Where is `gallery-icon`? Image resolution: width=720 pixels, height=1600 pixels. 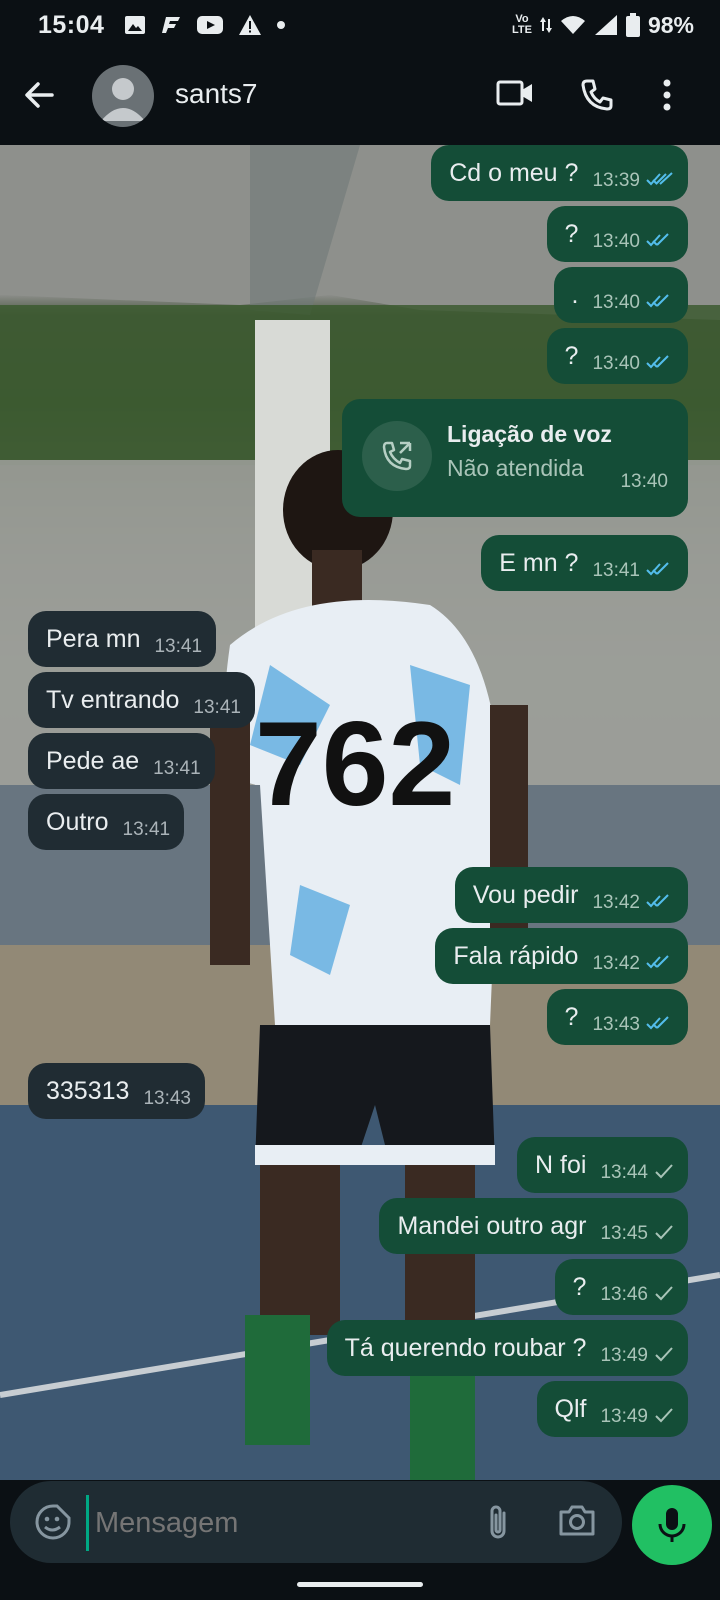
gallery-icon is located at coordinates (135, 25).